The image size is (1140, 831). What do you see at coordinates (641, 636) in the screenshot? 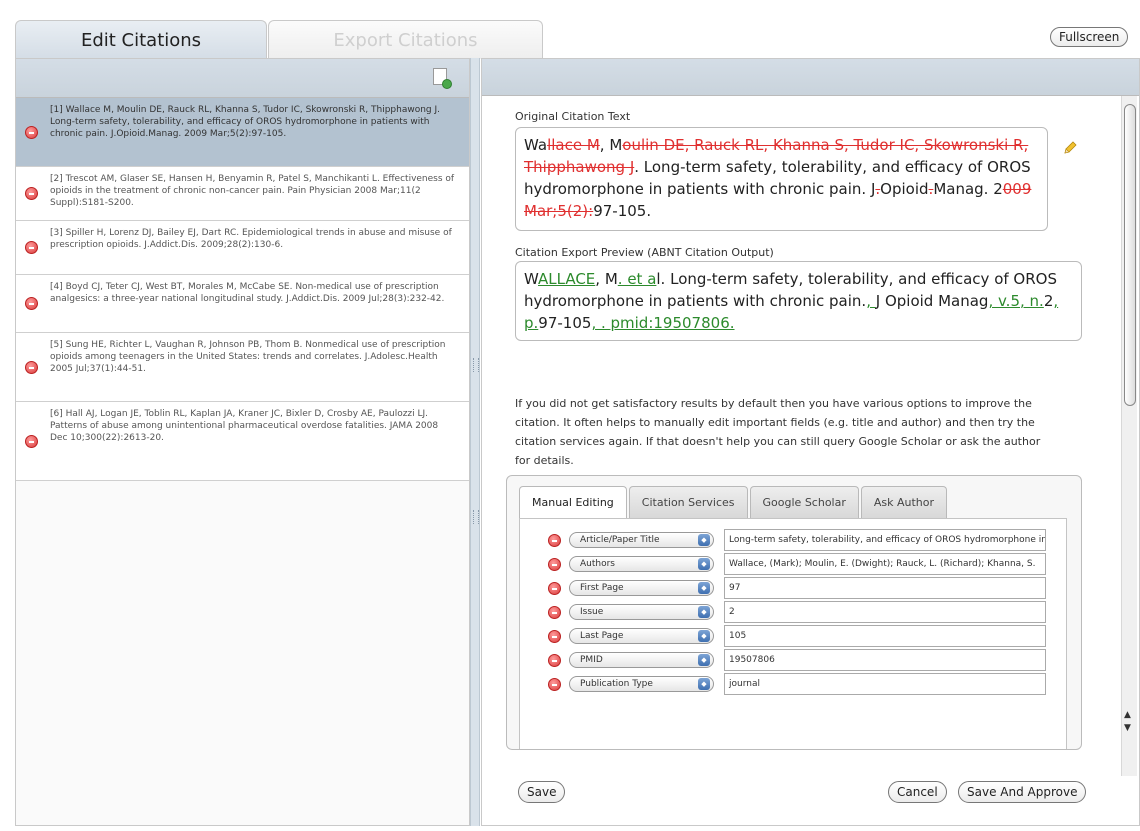
I see `field-type-select: Last Page ◆` at bounding box center [641, 636].